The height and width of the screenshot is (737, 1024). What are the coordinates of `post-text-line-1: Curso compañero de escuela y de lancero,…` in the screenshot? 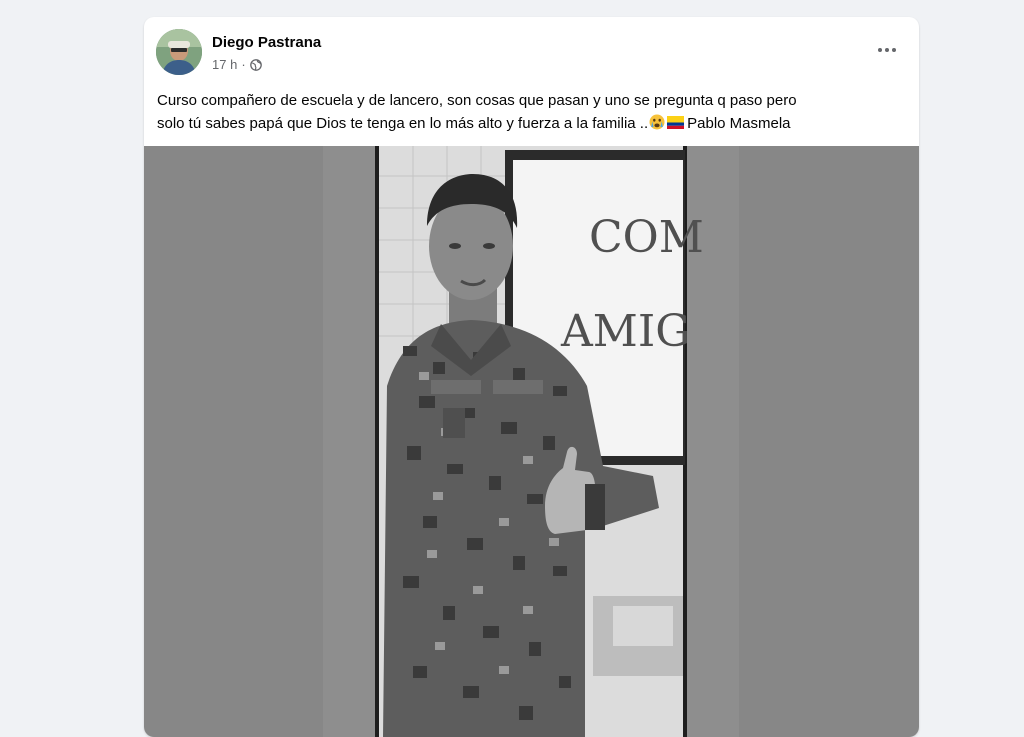 It's located at (477, 100).